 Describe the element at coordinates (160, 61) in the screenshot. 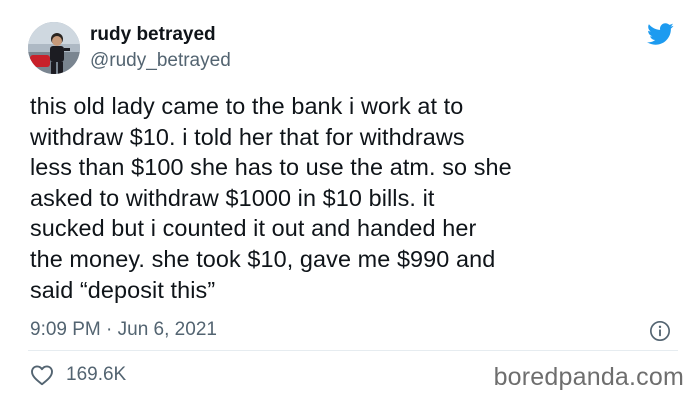

I see `user-handle: @rudy_betrayed` at that location.